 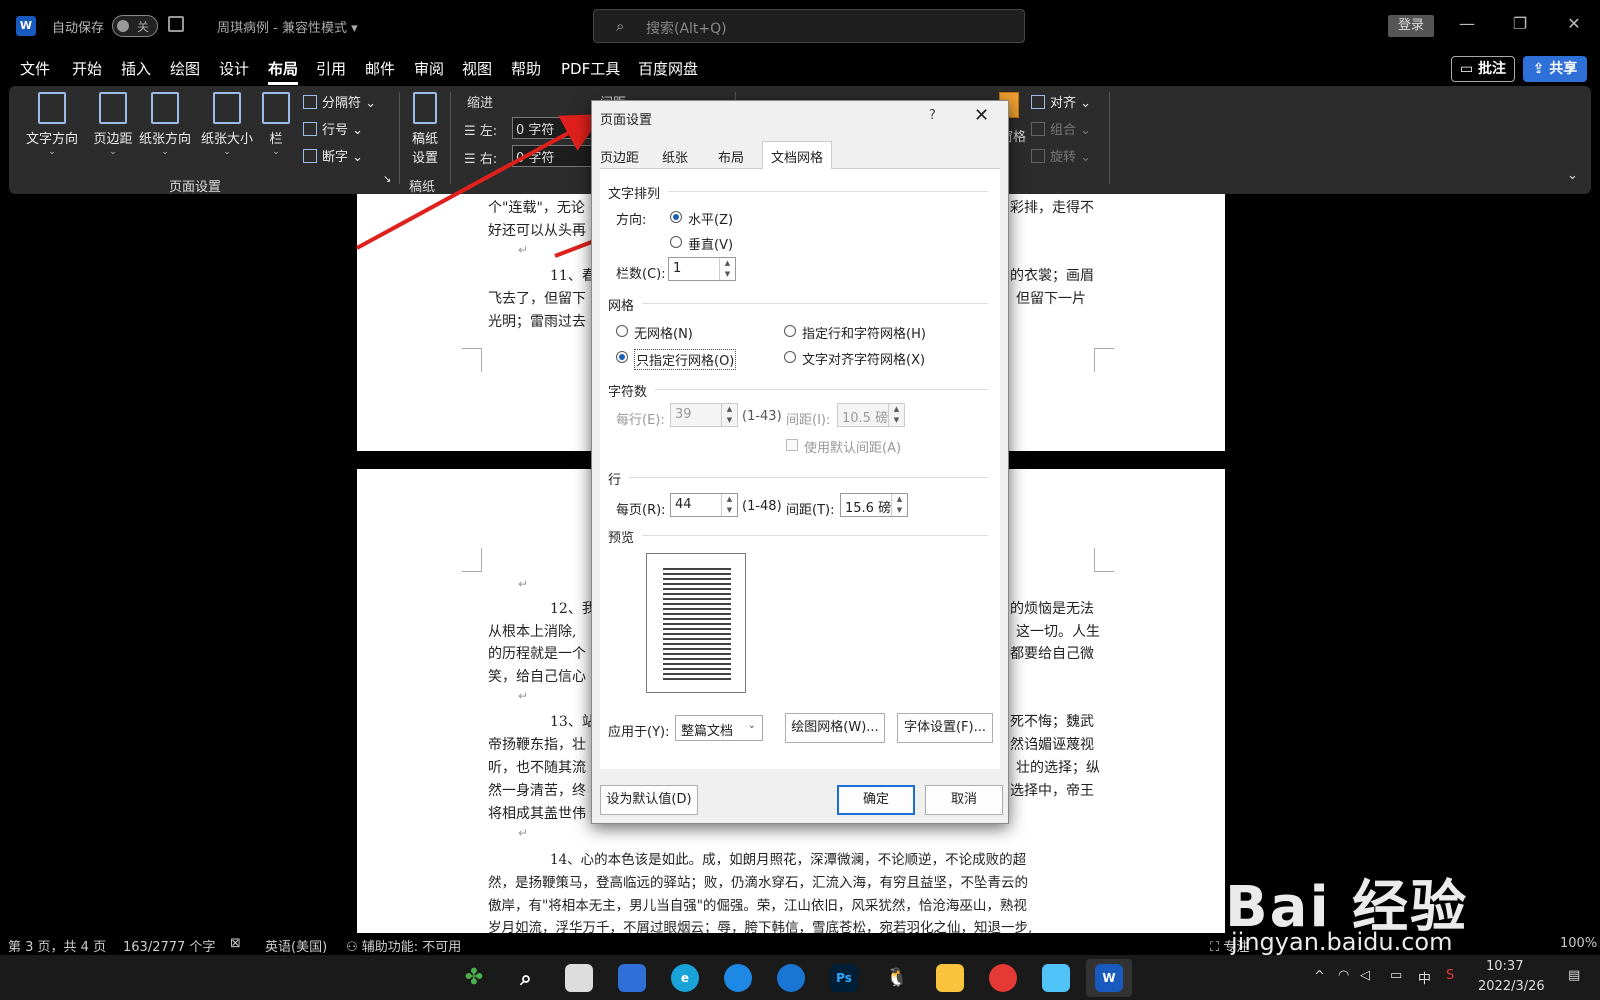 I want to click on edge-icon: e, so click(x=685, y=978).